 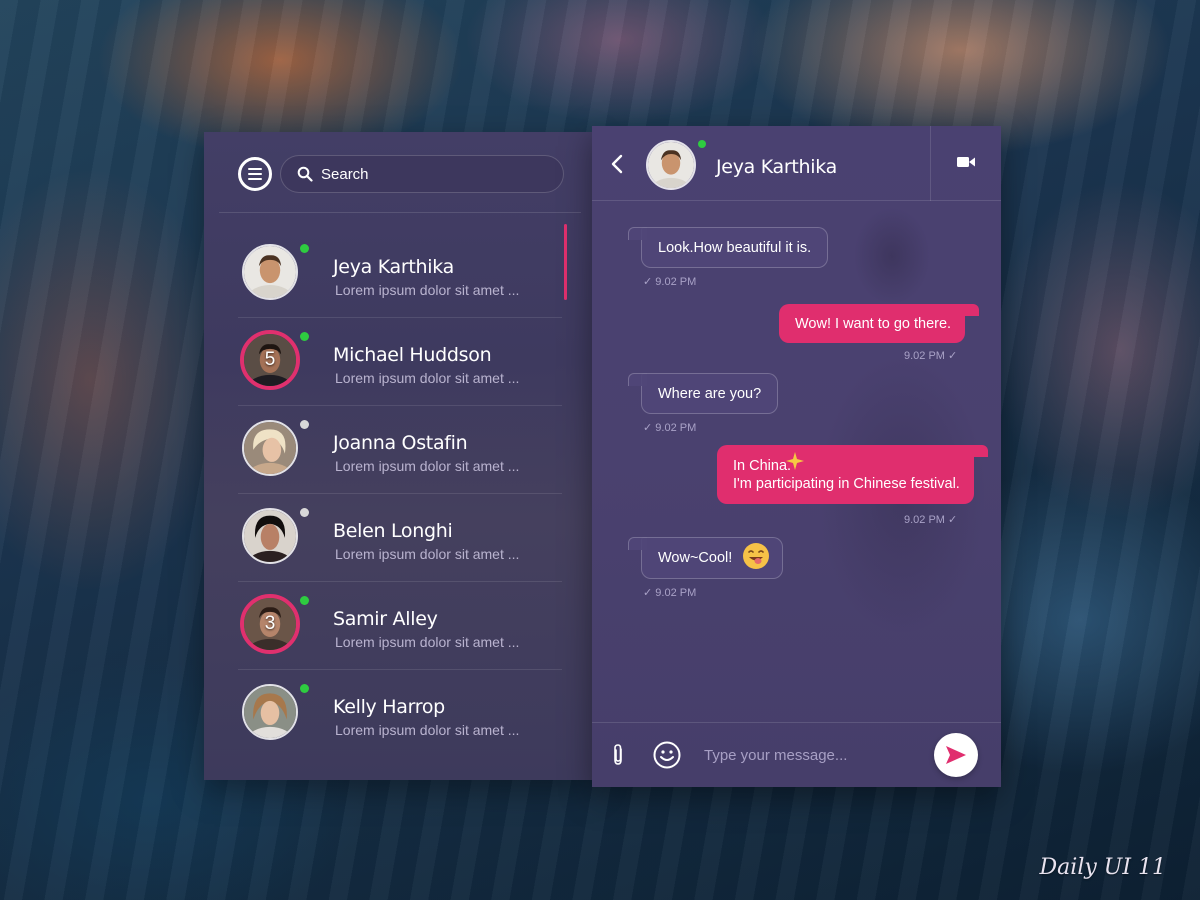 What do you see at coordinates (1102, 867) in the screenshot?
I see `watermark-text: Daily UI 11` at bounding box center [1102, 867].